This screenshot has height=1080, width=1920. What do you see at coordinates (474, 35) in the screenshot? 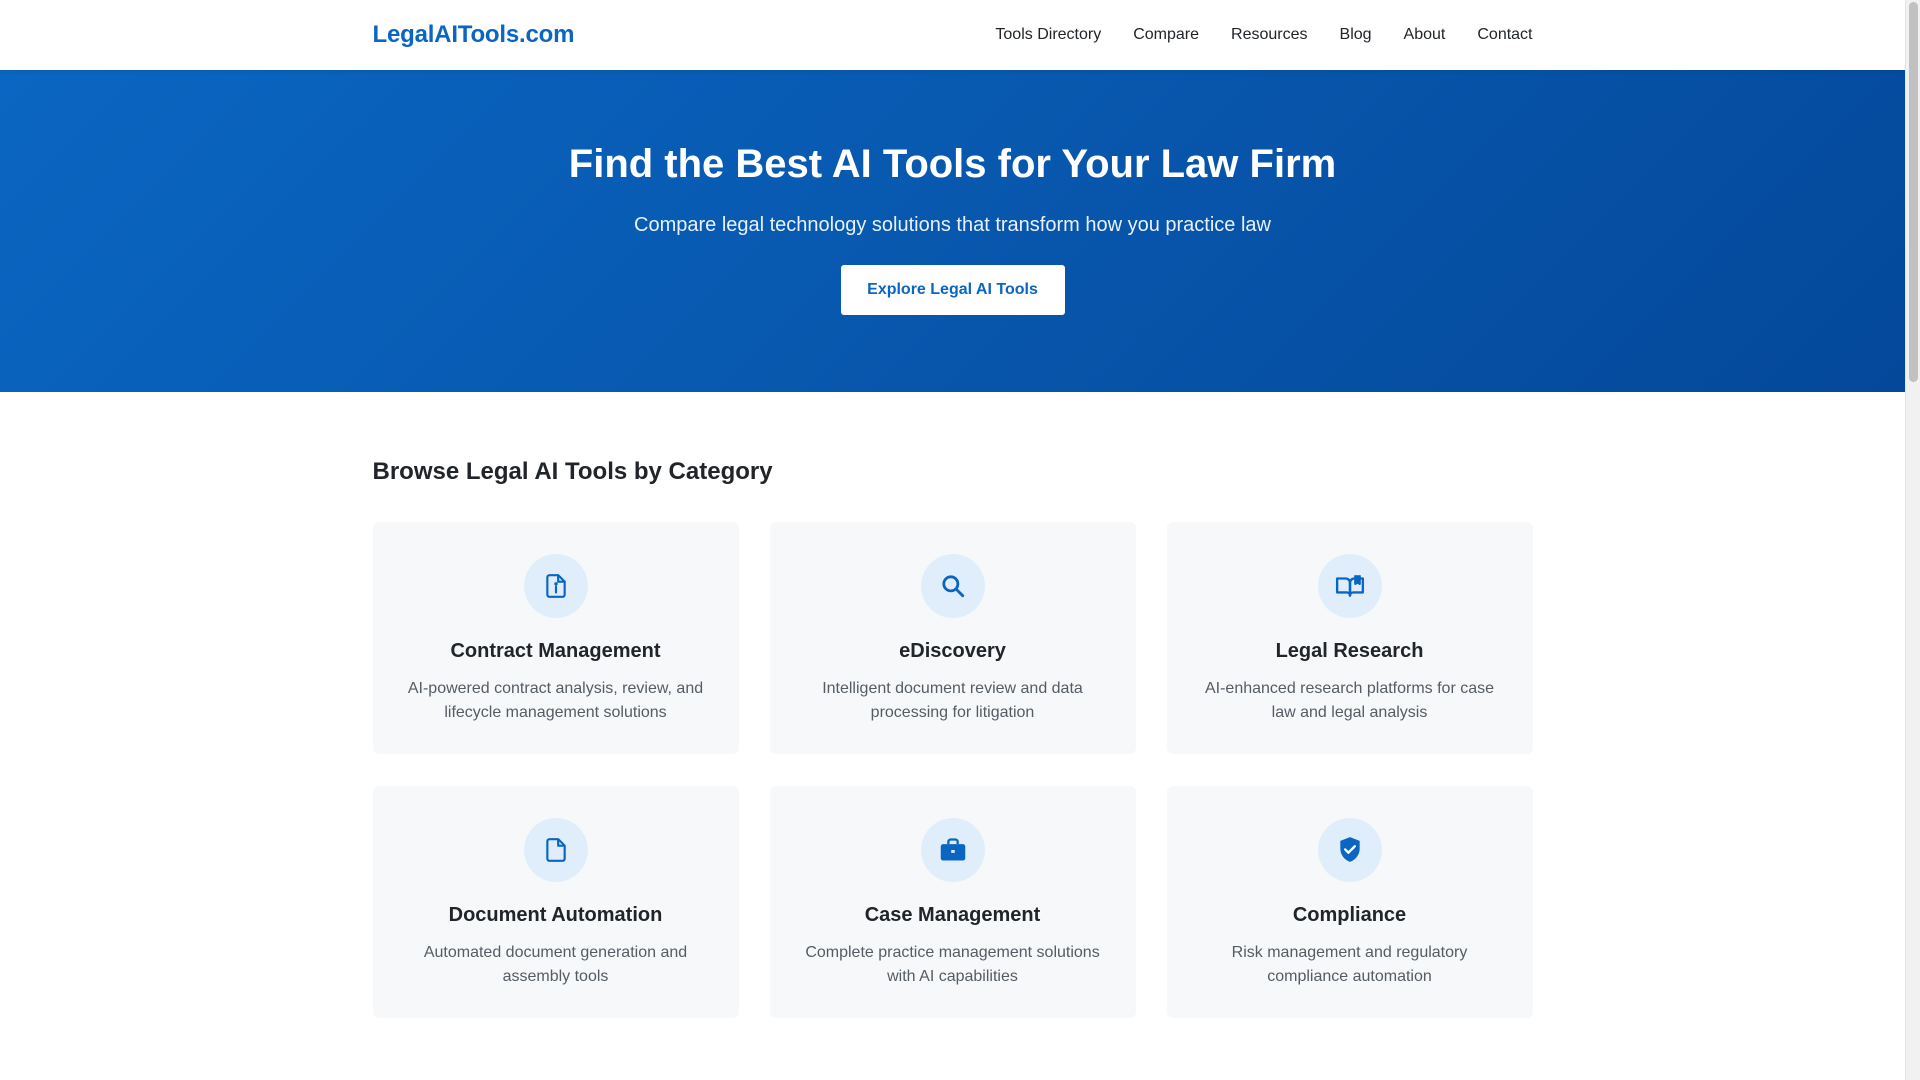
I see `site-logo: LegalAITools.com` at bounding box center [474, 35].